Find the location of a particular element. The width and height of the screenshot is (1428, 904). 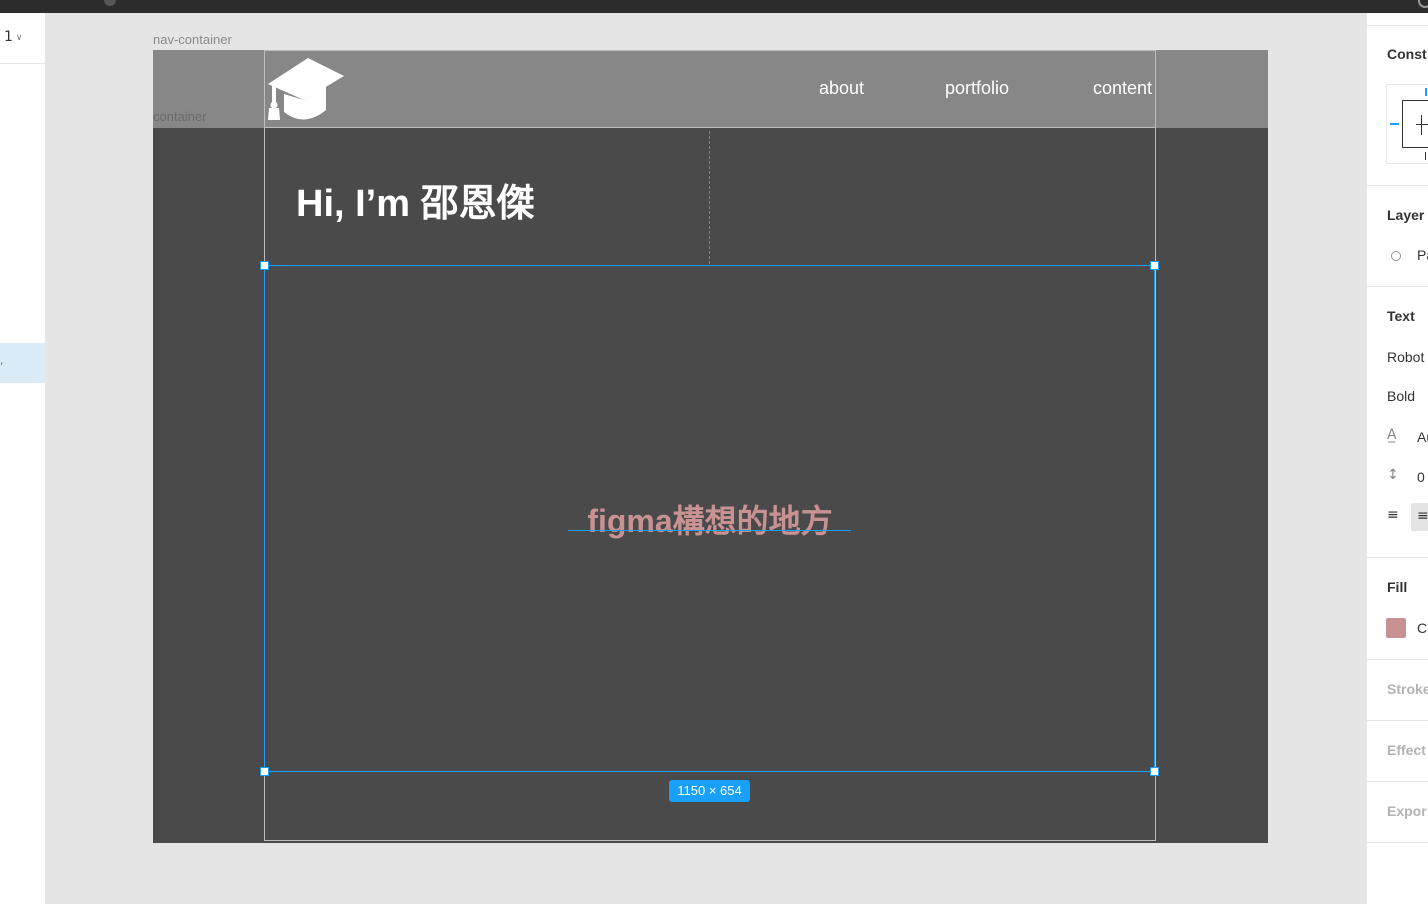

constraint-left-active is located at coordinates (1394, 124).